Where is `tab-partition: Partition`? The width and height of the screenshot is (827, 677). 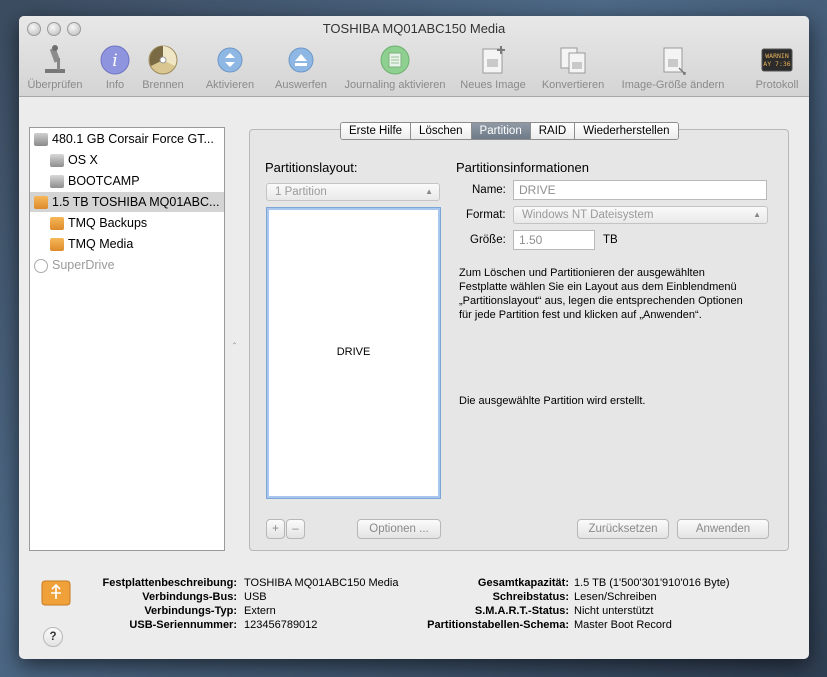 tab-partition: Partition is located at coordinates (501, 131).